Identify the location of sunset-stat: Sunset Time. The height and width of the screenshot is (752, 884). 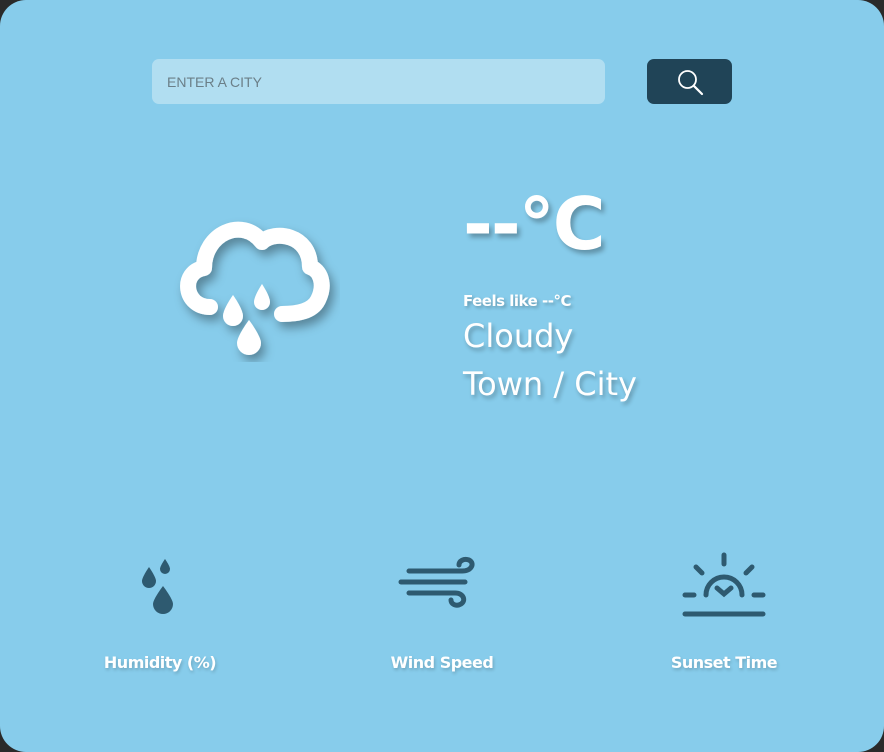
(724, 613).